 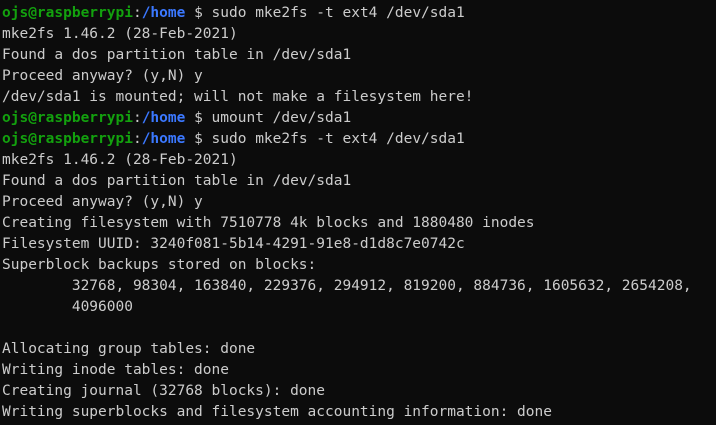 What do you see at coordinates (164, 391) in the screenshot?
I see `output-line: Creating journal (32768 blocks): done` at bounding box center [164, 391].